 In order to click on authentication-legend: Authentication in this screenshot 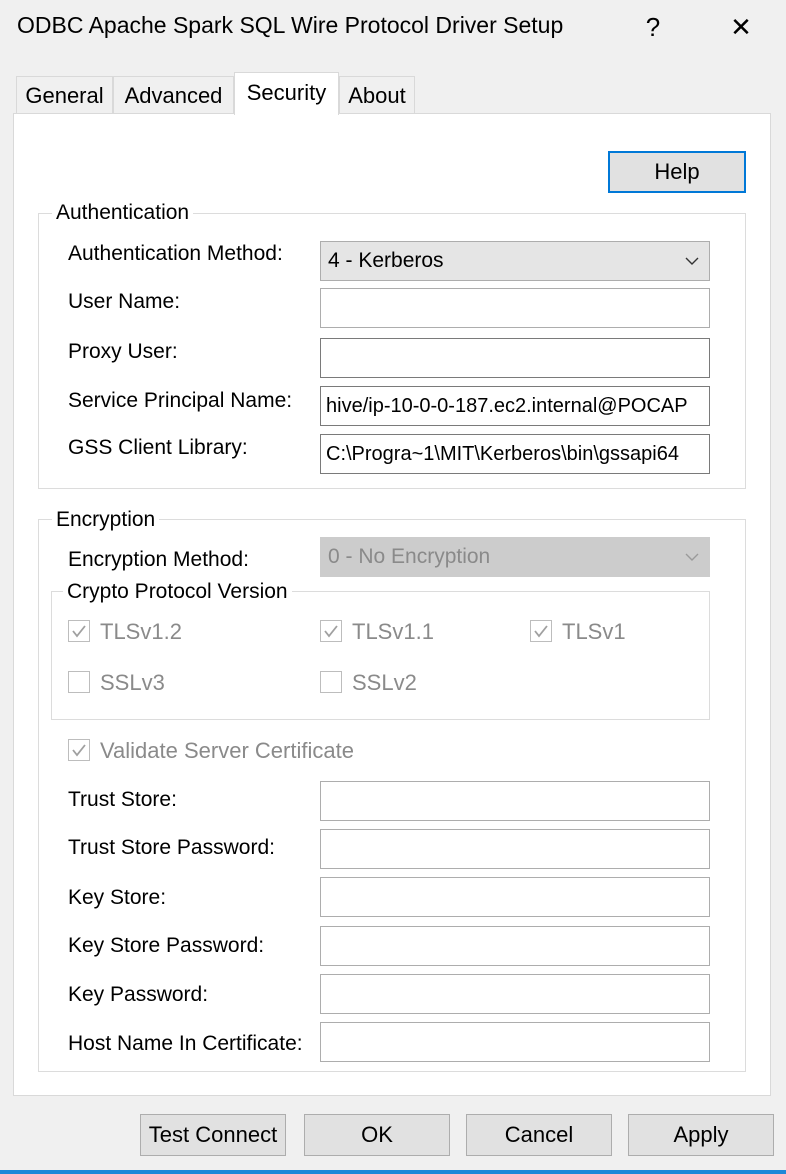, I will do `click(123, 213)`.